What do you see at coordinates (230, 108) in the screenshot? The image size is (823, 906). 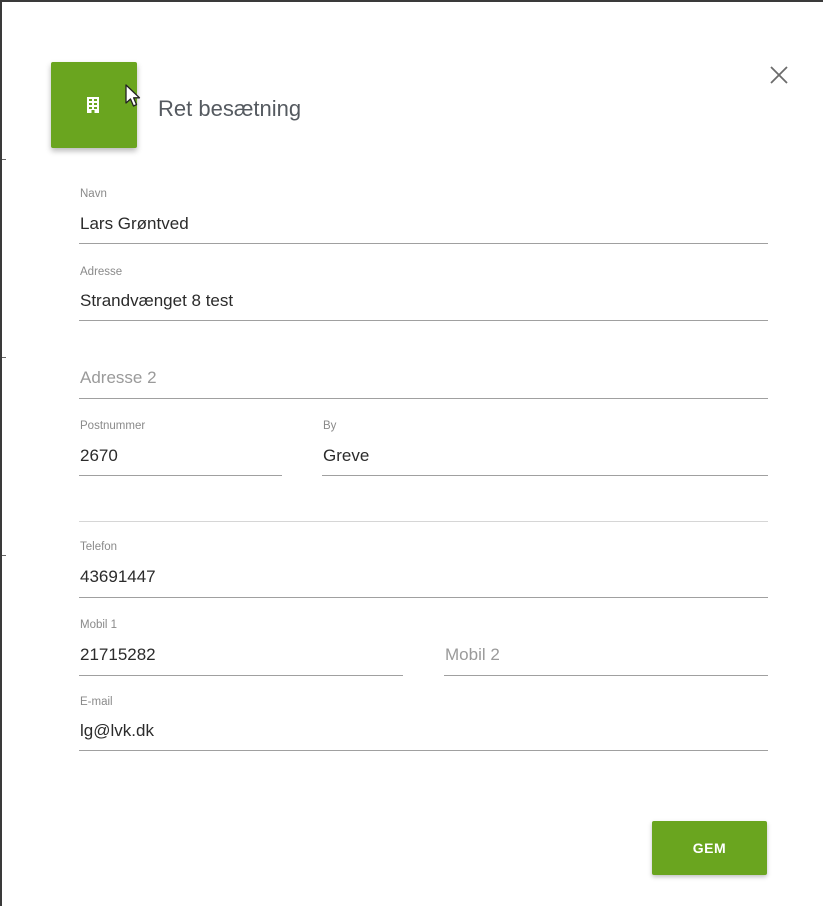 I see `dialog-title: Ret besætning` at bounding box center [230, 108].